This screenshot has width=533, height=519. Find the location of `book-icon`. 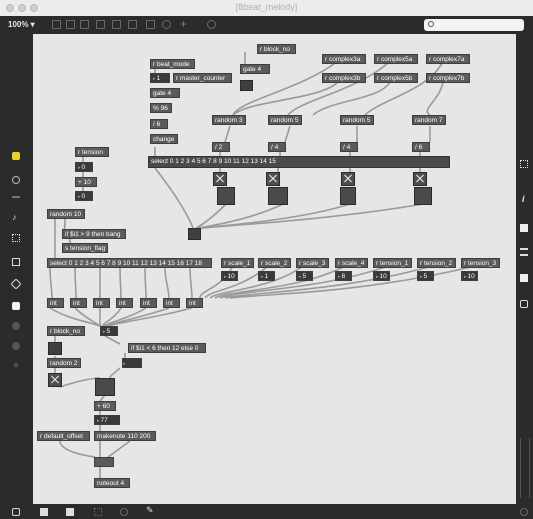

book-icon is located at coordinates (524, 228).